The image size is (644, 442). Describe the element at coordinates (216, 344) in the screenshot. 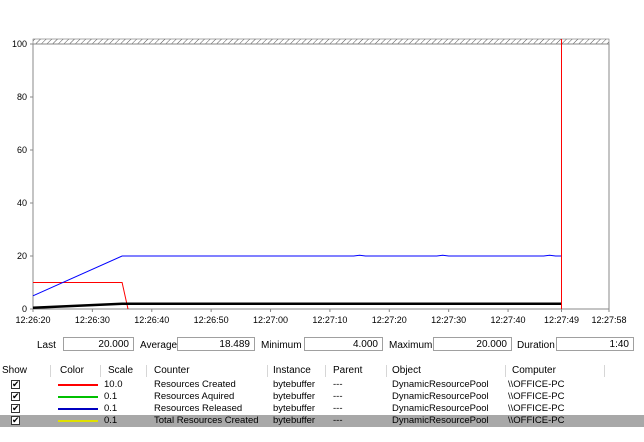

I see `average-value: 18.489` at that location.